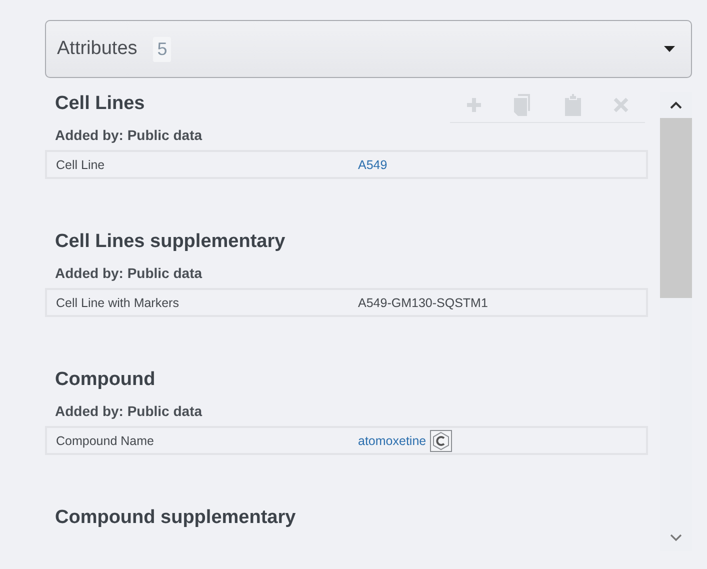 The height and width of the screenshot is (569, 707). What do you see at coordinates (118, 303) in the screenshot?
I see `attribute-label: Cell Line with Markers` at bounding box center [118, 303].